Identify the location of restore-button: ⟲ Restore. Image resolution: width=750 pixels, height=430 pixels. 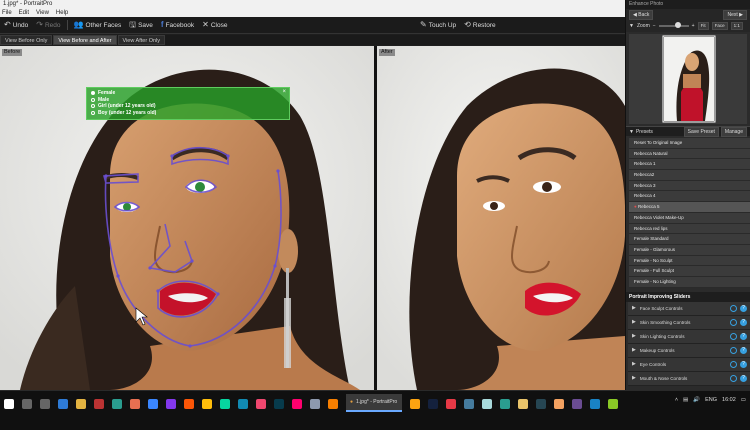
(479, 25).